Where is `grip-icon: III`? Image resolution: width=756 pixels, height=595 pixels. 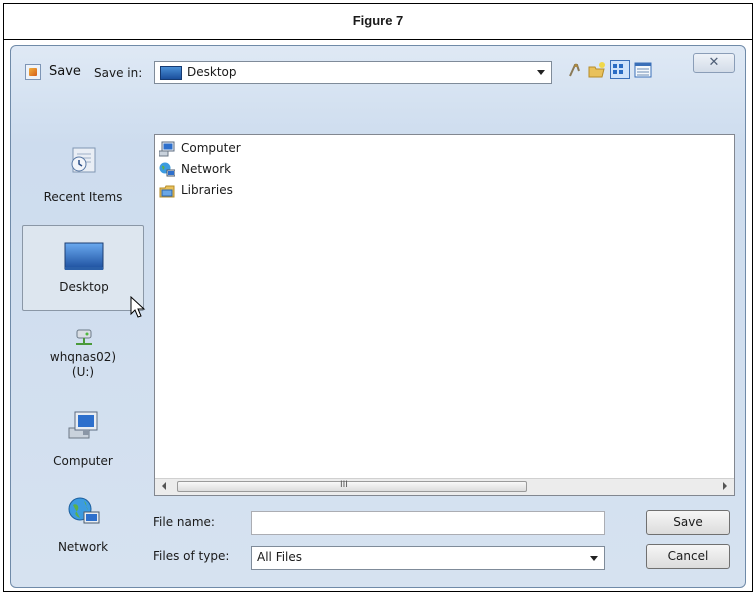 grip-icon: III is located at coordinates (344, 485).